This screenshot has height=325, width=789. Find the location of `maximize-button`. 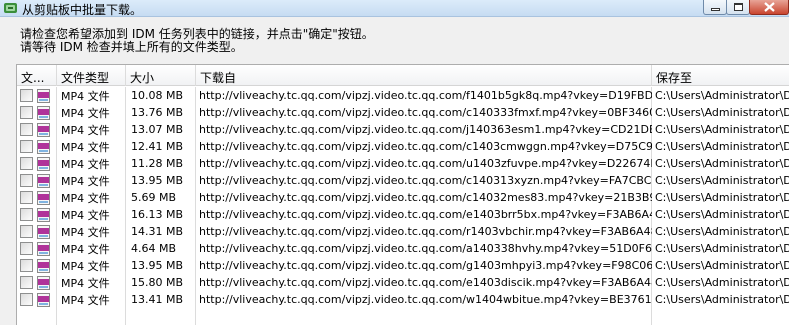

maximize-button is located at coordinates (738, 7).